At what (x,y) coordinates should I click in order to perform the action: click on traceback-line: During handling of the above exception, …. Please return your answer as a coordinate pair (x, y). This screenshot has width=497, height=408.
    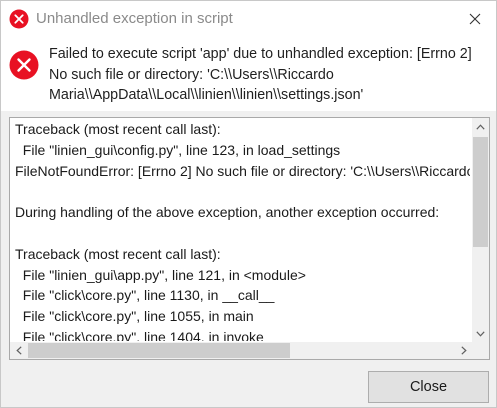
    Looking at the image, I should click on (227, 212).